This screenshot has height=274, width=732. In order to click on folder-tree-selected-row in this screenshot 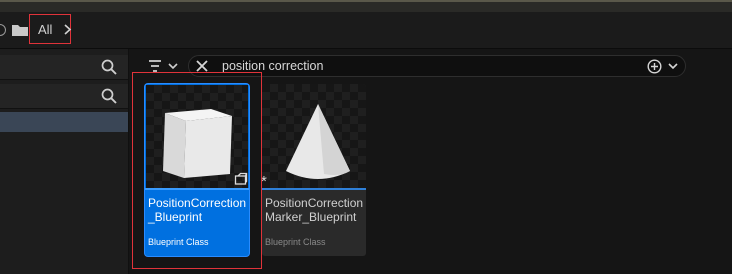, I will do `click(64, 122)`.